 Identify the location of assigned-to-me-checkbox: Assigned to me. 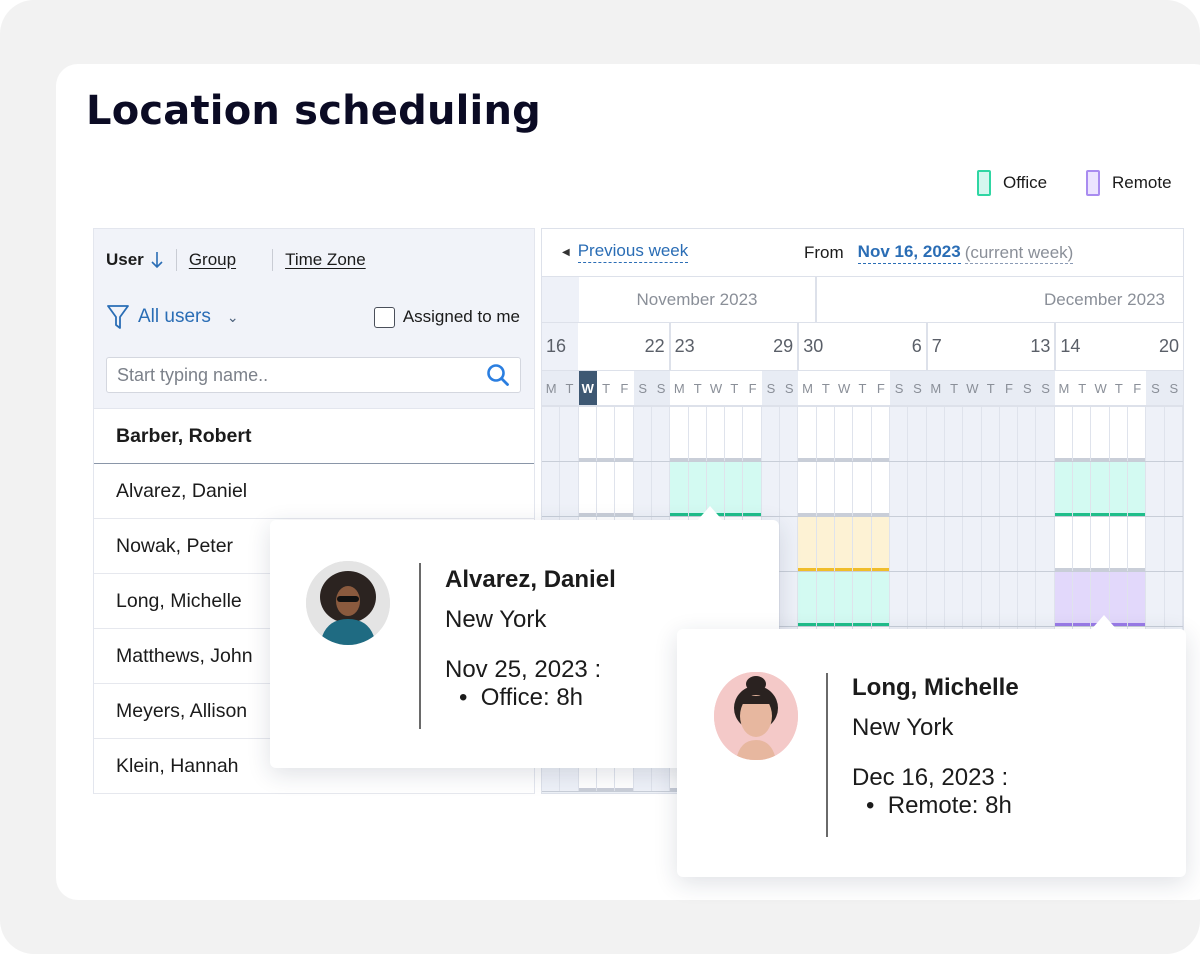
(446, 317).